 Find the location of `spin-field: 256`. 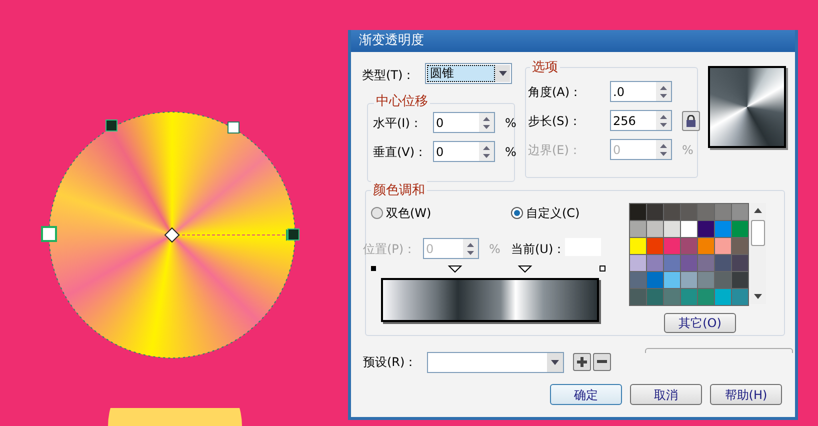

spin-field: 256 is located at coordinates (641, 120).